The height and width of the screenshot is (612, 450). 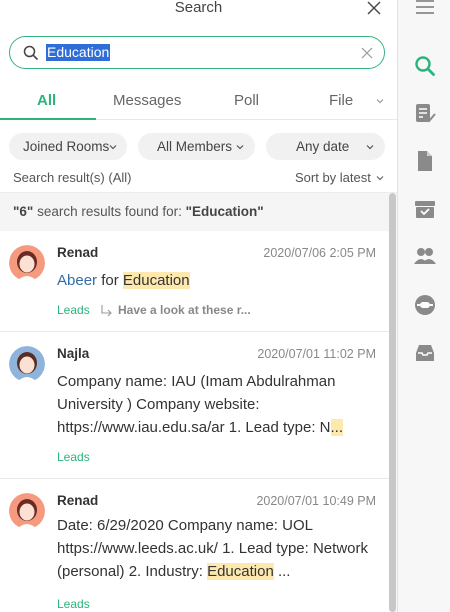 I want to click on filter-bar: Joined Rooms All Members Any date, so click(x=198, y=147).